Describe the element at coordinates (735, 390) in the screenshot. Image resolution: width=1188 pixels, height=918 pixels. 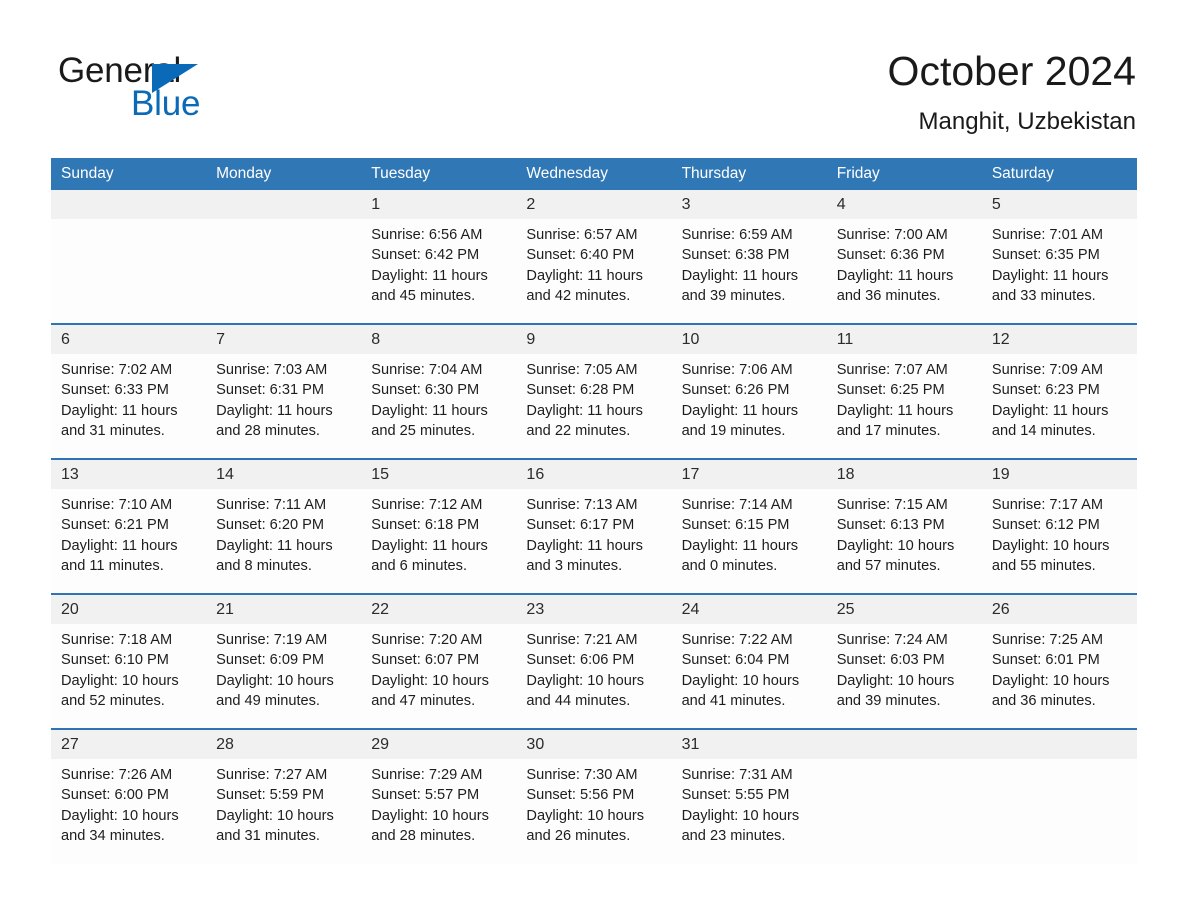
I see `sunset-text: Sunset: 6:26 PM` at that location.